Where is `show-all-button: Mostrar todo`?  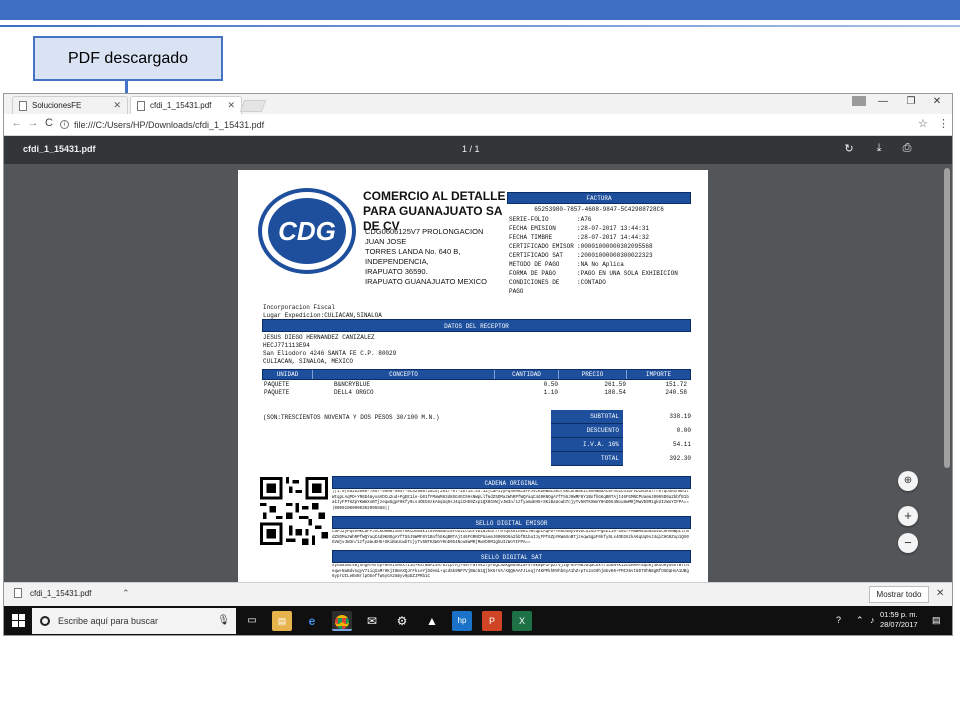
show-all-button: Mostrar todo is located at coordinates (899, 594).